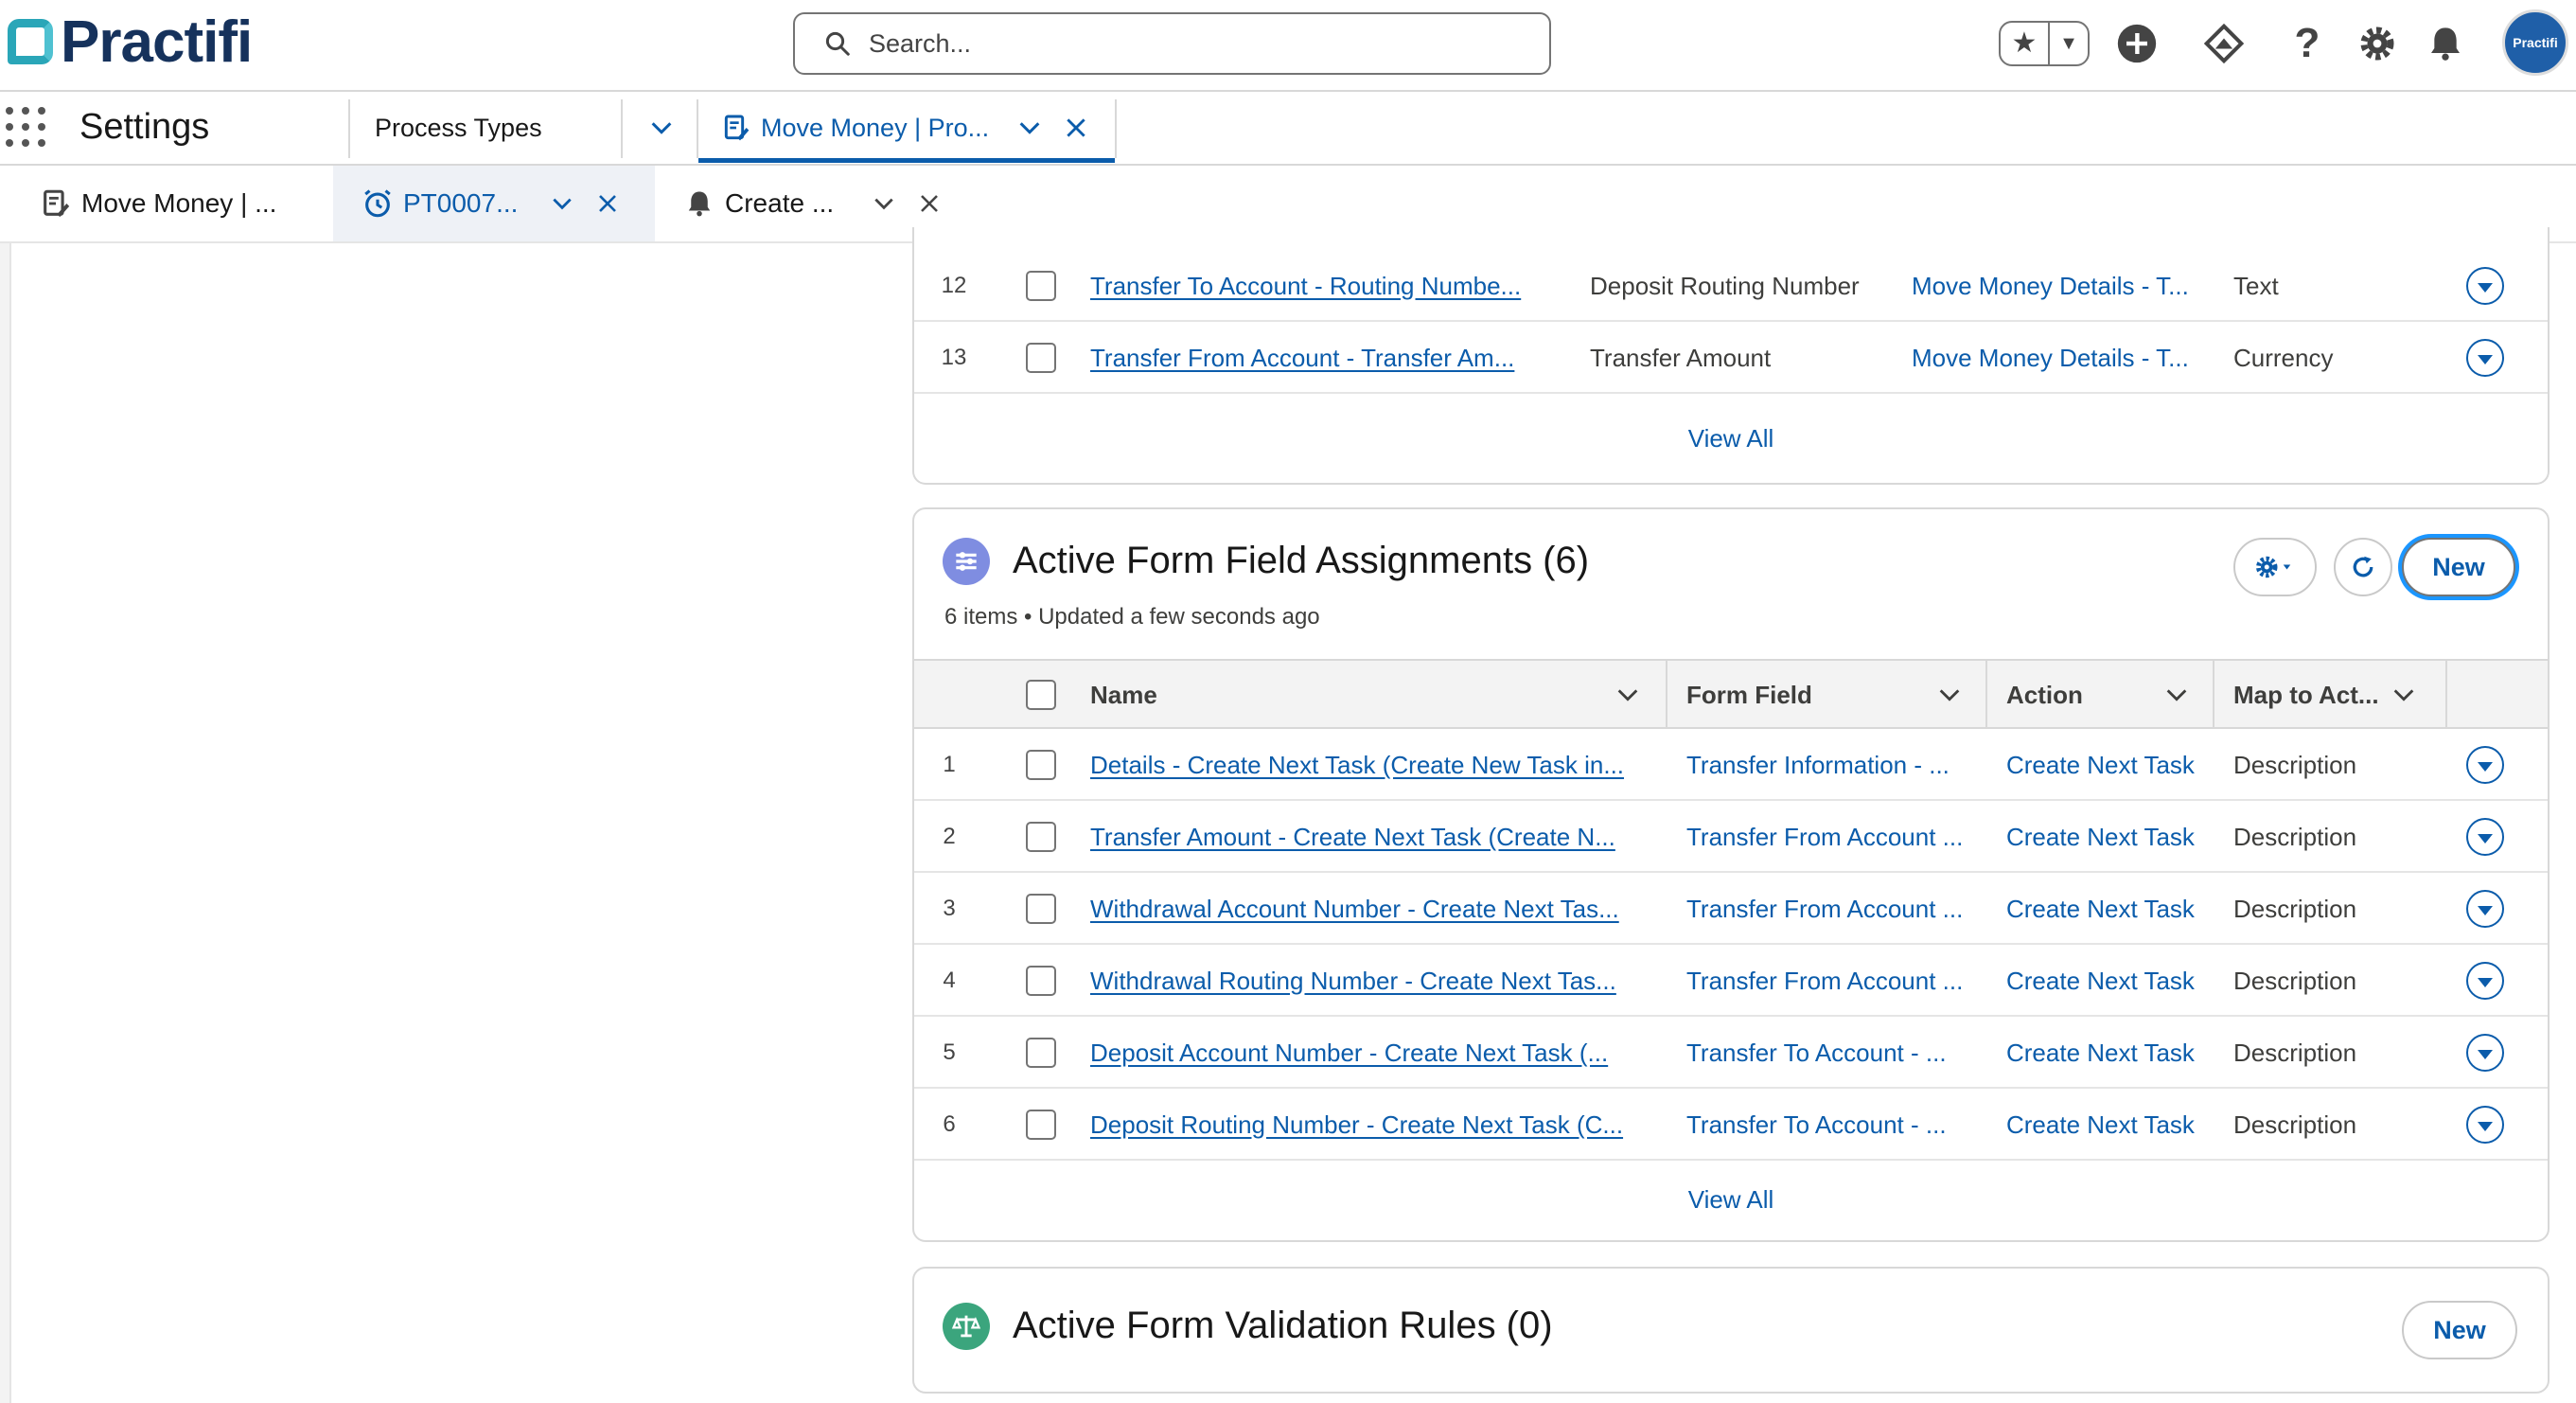  What do you see at coordinates (2044, 695) in the screenshot?
I see `column-header-action: Action` at bounding box center [2044, 695].